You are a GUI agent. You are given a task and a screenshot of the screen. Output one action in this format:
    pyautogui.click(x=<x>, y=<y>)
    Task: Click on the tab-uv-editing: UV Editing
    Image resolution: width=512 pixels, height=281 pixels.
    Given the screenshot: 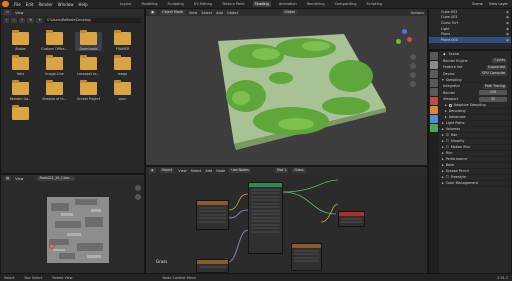 What is the action you would take?
    pyautogui.click(x=203, y=4)
    